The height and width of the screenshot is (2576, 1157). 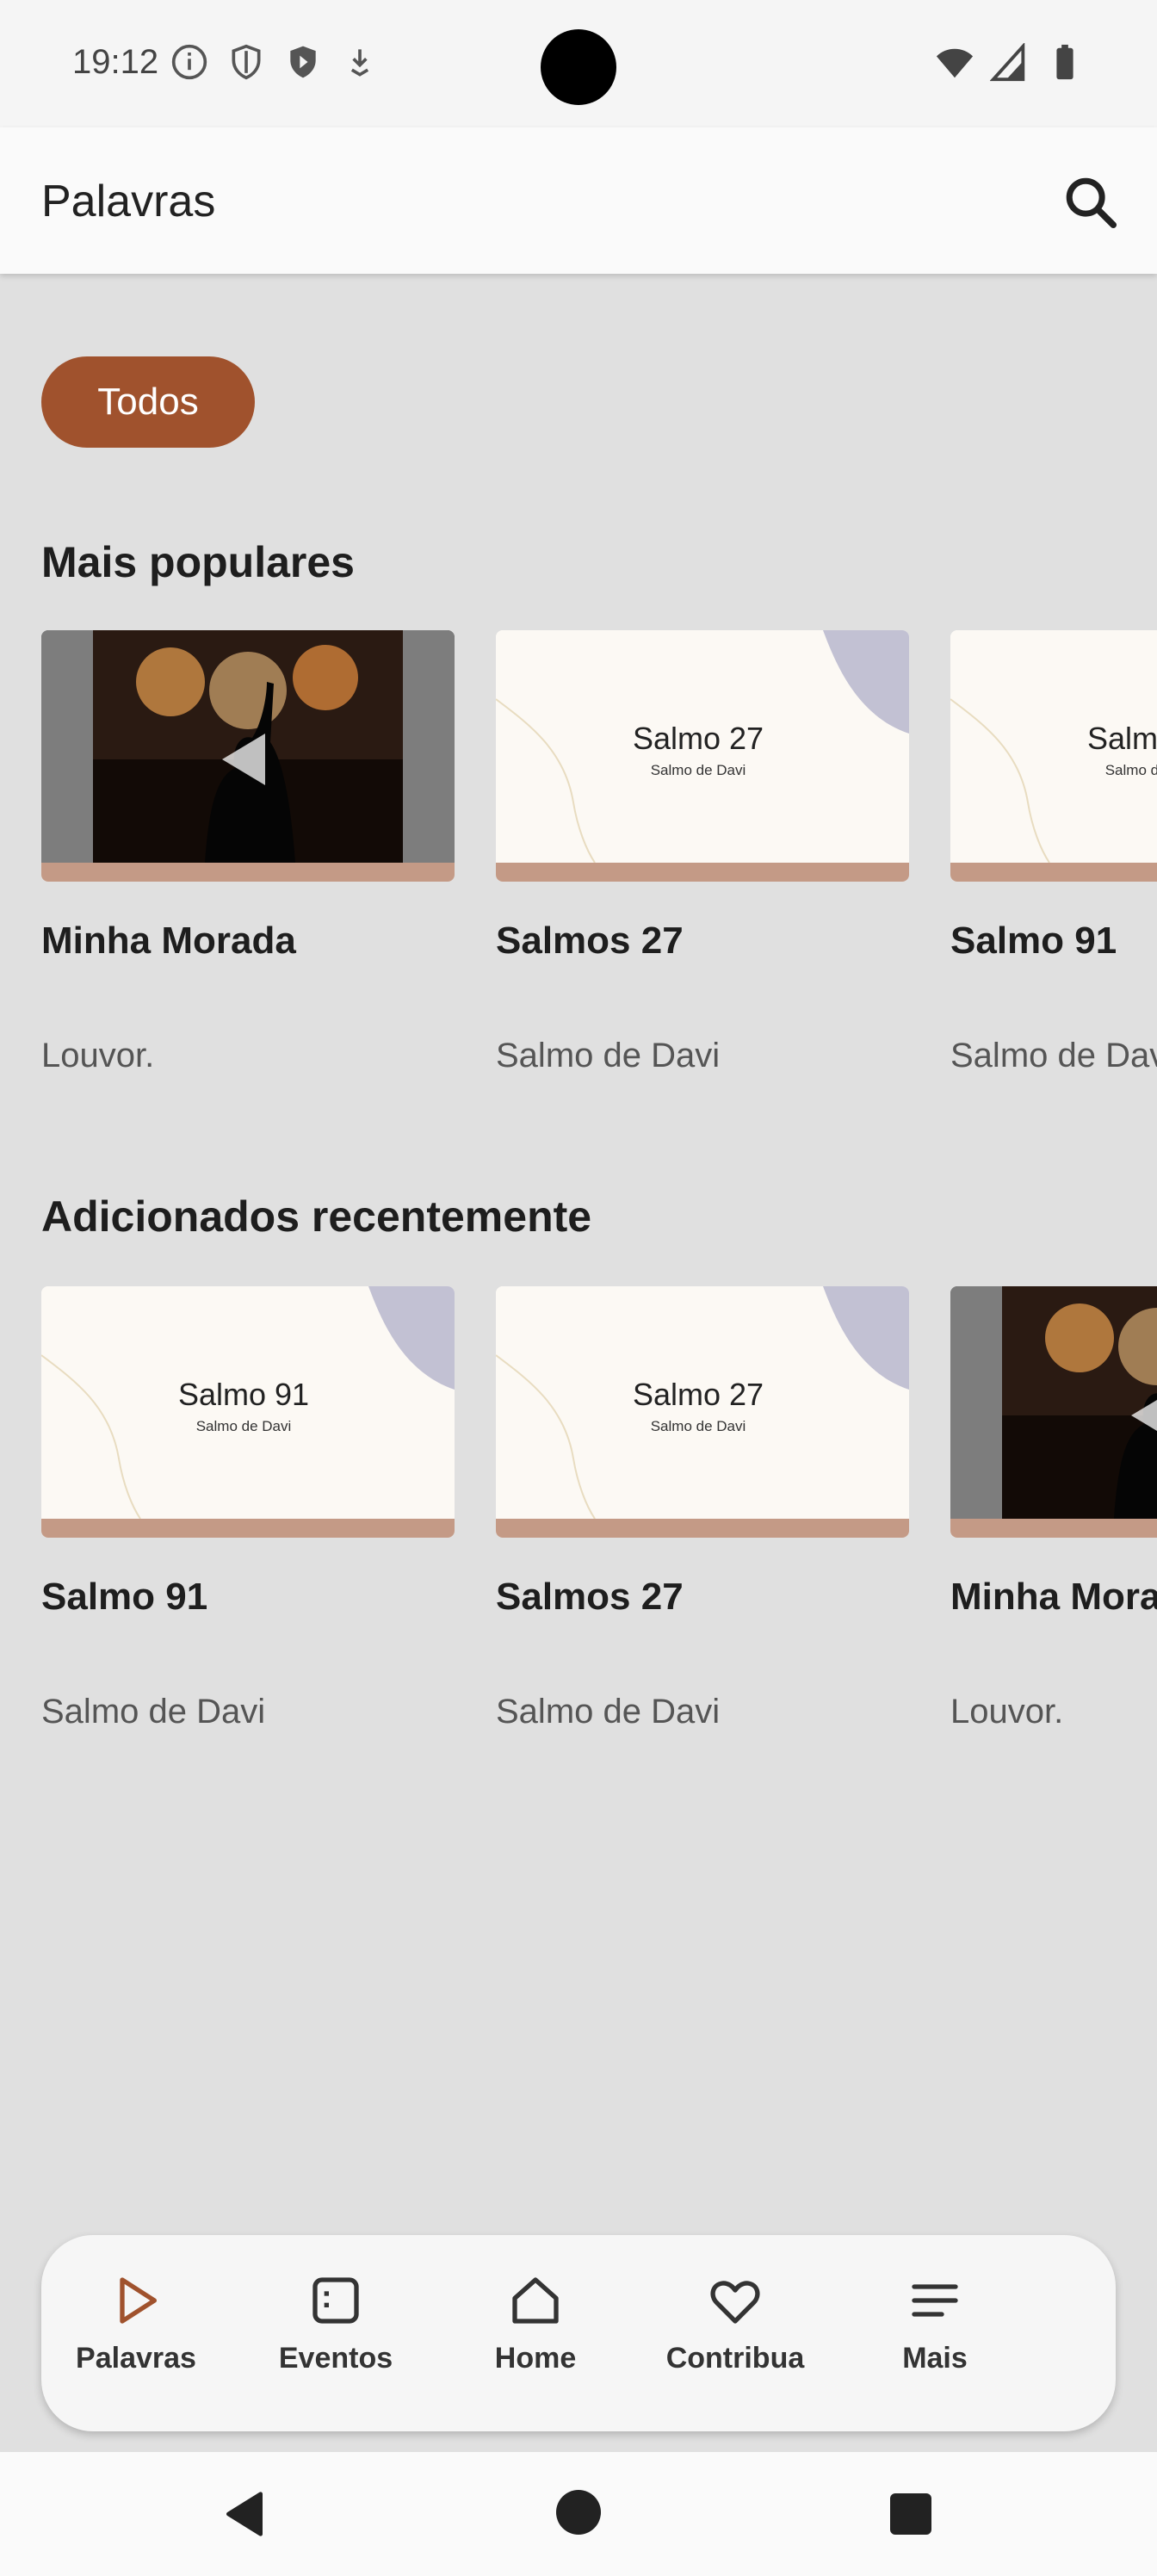 What do you see at coordinates (198, 562) in the screenshot?
I see `section-title-popular: Mais populares` at bounding box center [198, 562].